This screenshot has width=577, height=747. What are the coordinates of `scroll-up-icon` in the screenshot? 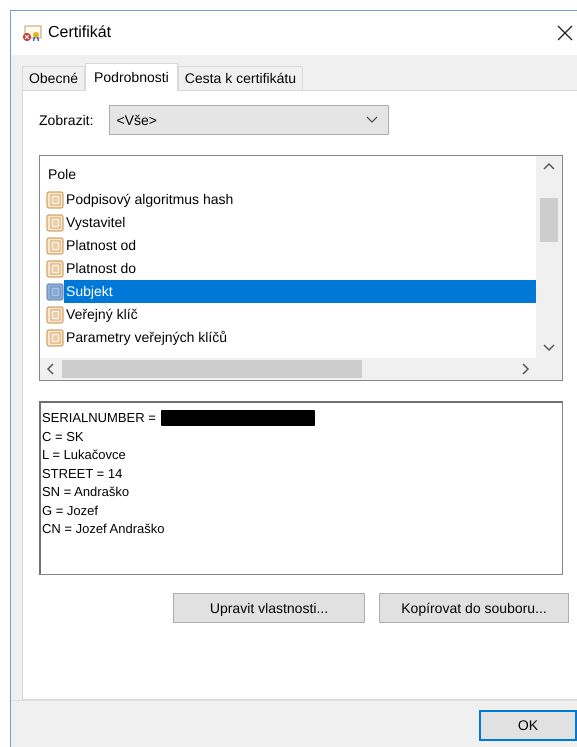 It's located at (549, 166).